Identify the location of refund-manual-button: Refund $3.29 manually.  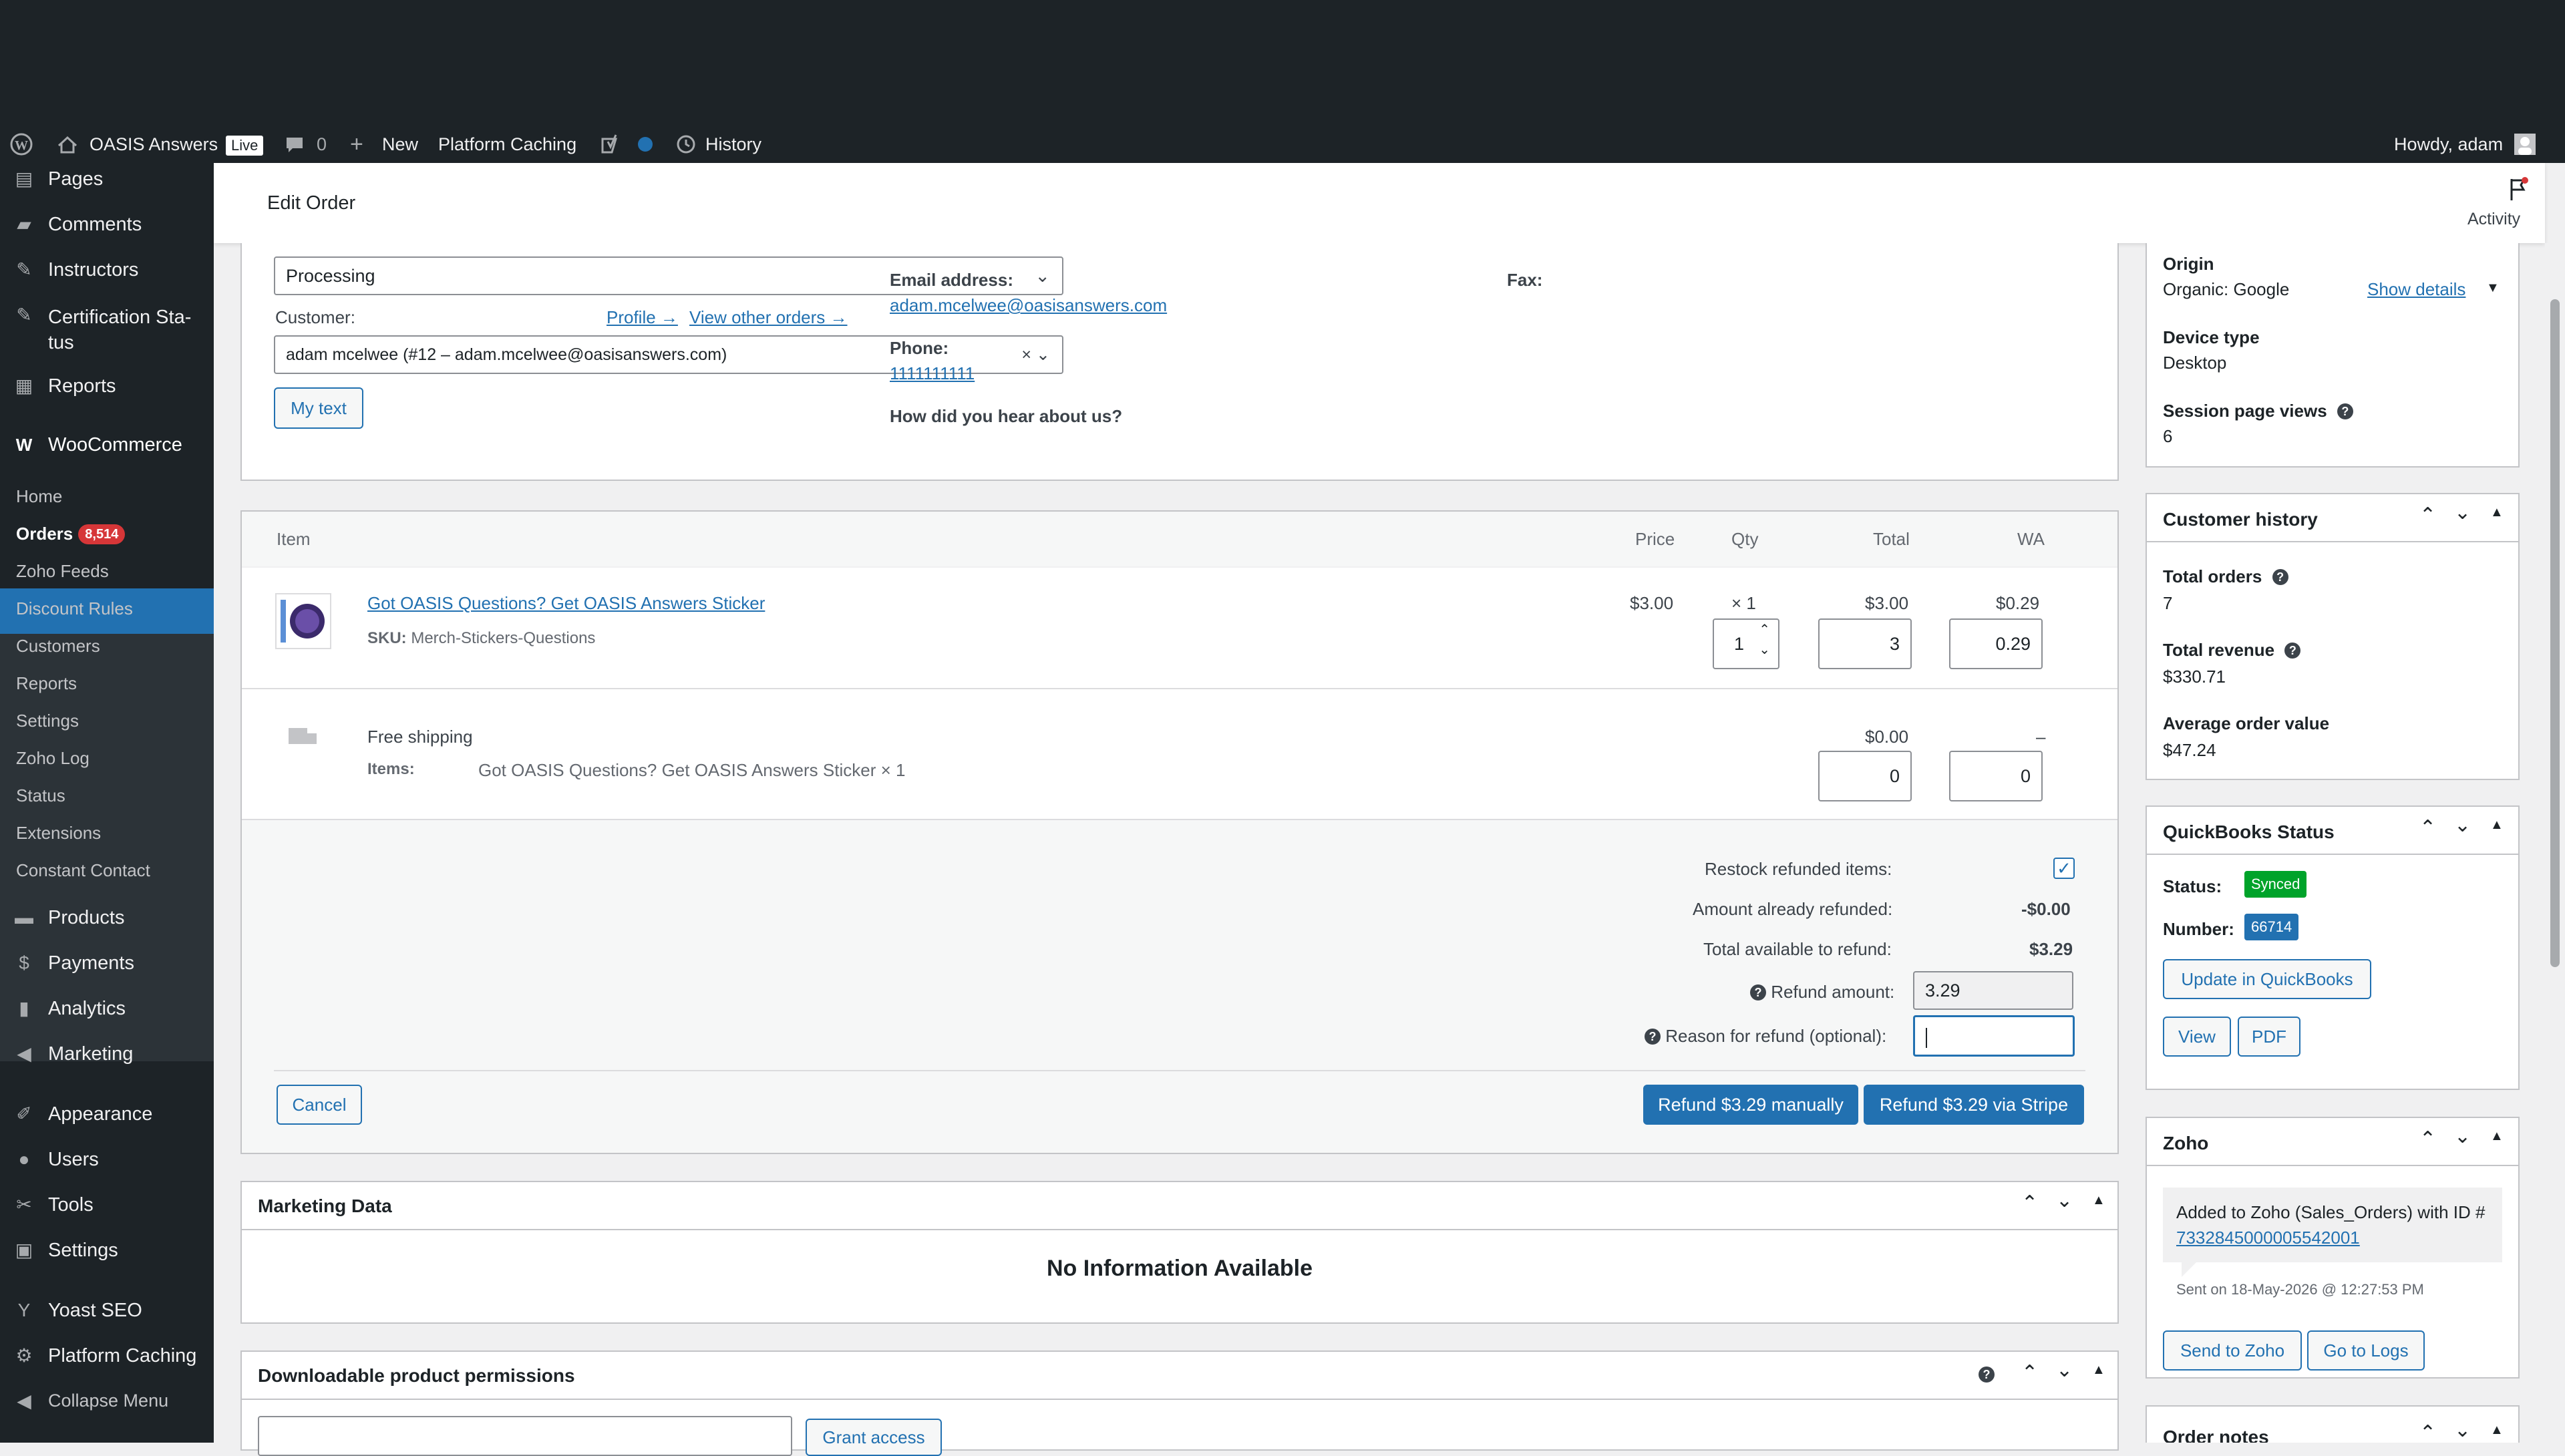
(1750, 1105).